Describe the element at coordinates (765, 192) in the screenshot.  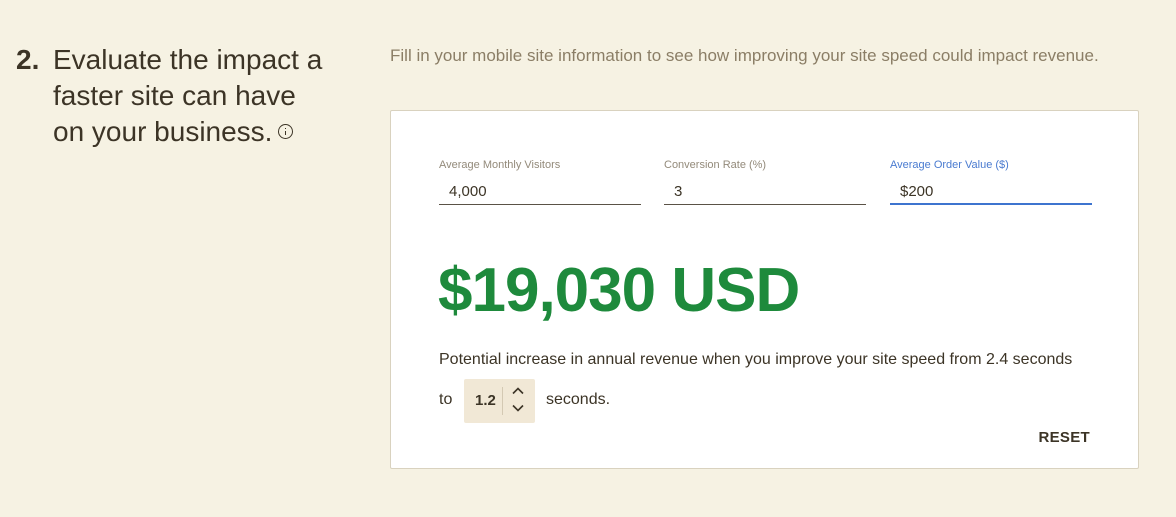
I see `conversion-rate-input` at that location.